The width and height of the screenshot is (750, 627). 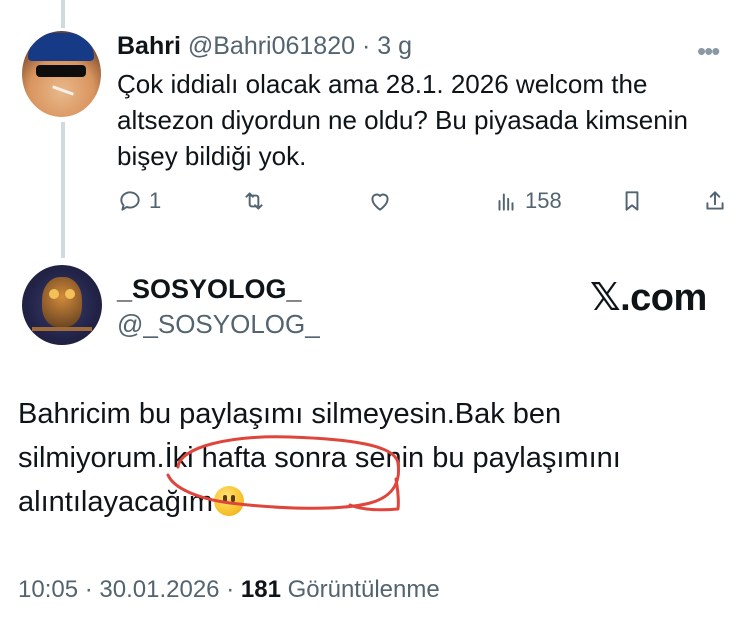 What do you see at coordinates (271, 46) in the screenshot?
I see `user-handle: @Bahri061820` at bounding box center [271, 46].